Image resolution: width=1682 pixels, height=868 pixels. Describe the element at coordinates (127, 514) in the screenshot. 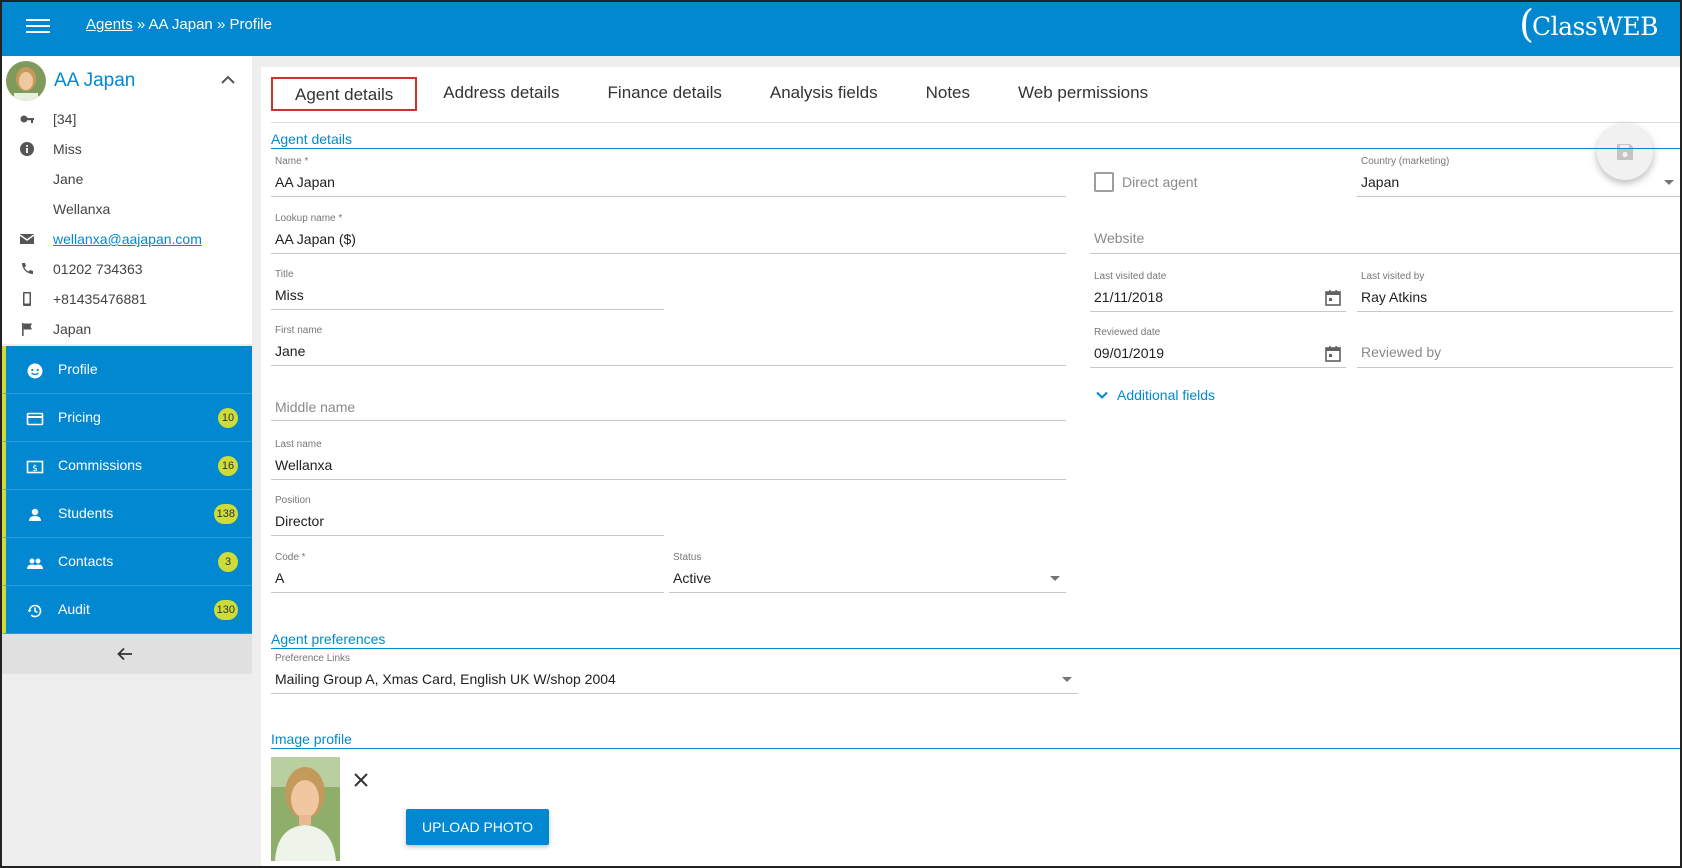

I see `sidebar-item-students: Students 138` at that location.